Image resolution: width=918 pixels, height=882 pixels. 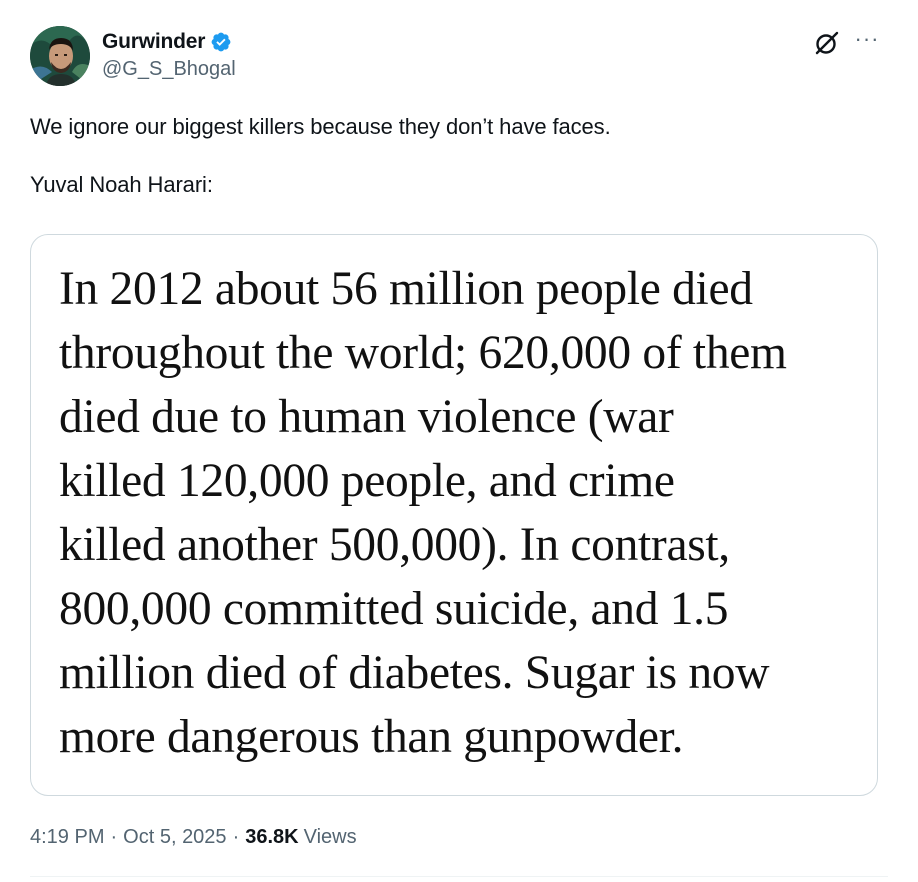 What do you see at coordinates (459, 876) in the screenshot?
I see `divider` at bounding box center [459, 876].